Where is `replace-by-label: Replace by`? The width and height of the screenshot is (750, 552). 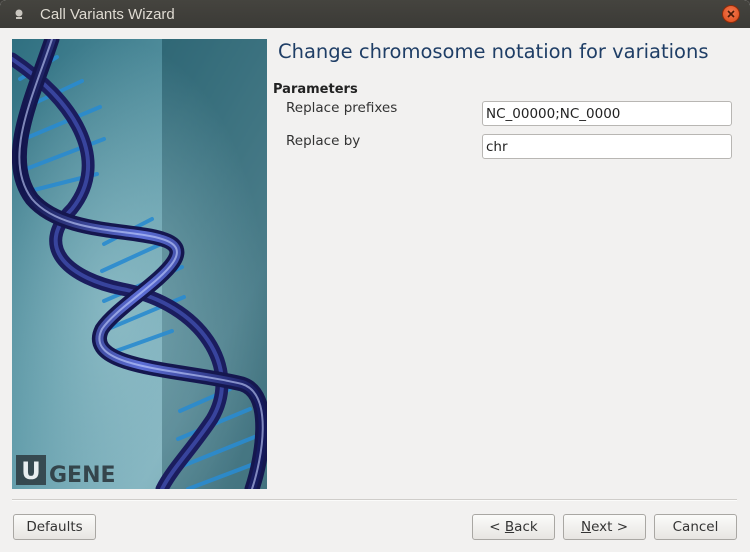
replace-by-label: Replace by is located at coordinates (323, 141).